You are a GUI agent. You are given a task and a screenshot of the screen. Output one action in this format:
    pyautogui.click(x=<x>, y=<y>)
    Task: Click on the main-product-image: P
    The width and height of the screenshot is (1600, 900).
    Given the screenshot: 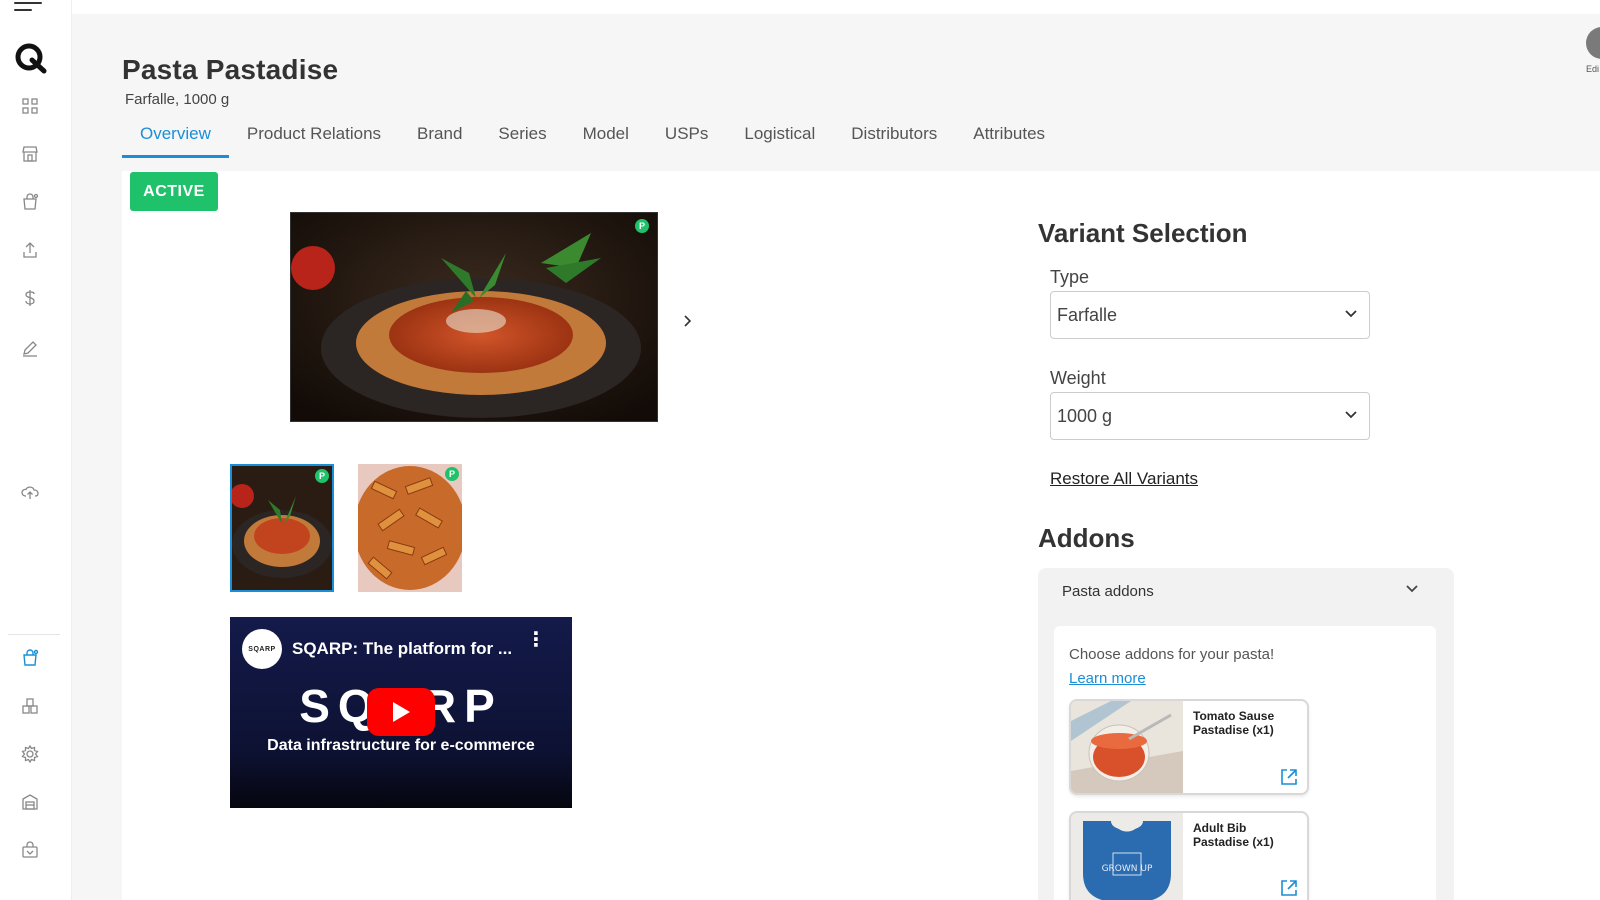 What is the action you would take?
    pyautogui.click(x=474, y=317)
    